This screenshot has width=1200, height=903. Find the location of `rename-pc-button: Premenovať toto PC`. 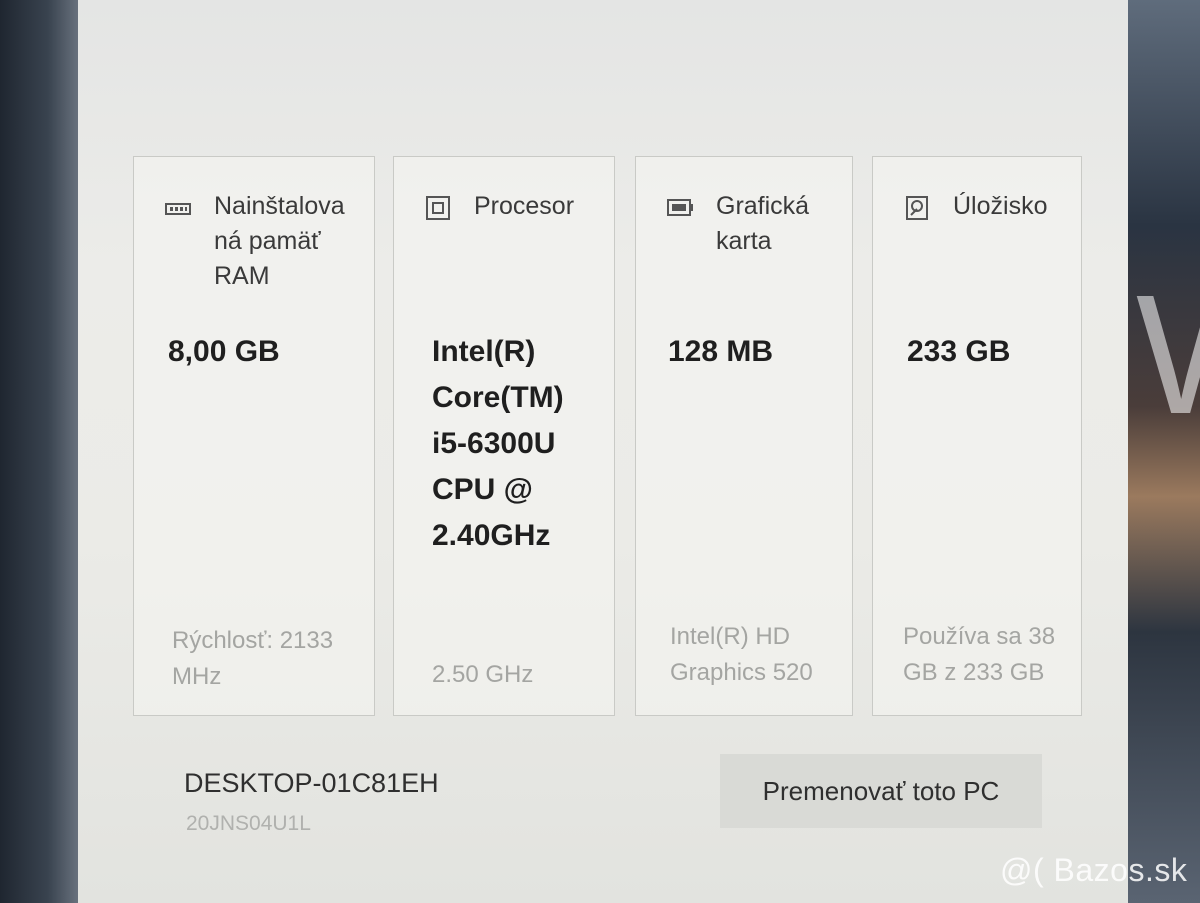

rename-pc-button: Premenovať toto PC is located at coordinates (881, 791).